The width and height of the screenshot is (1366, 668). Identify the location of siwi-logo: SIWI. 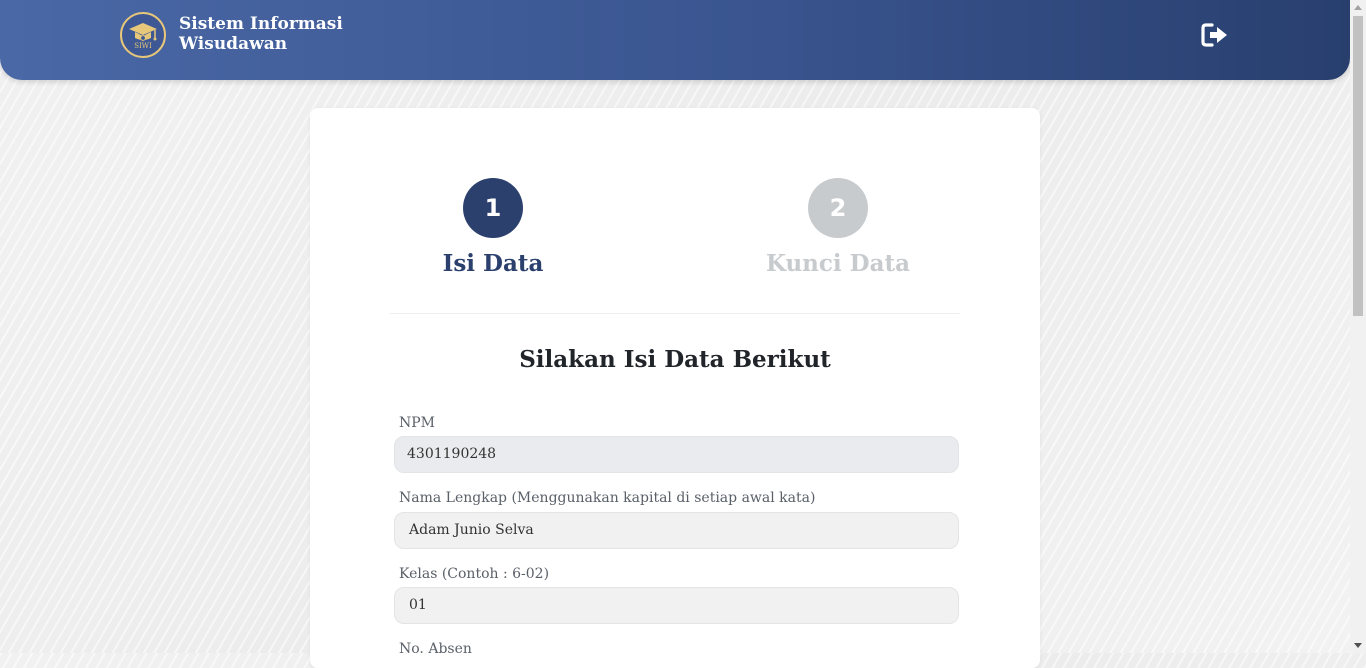
(143, 35).